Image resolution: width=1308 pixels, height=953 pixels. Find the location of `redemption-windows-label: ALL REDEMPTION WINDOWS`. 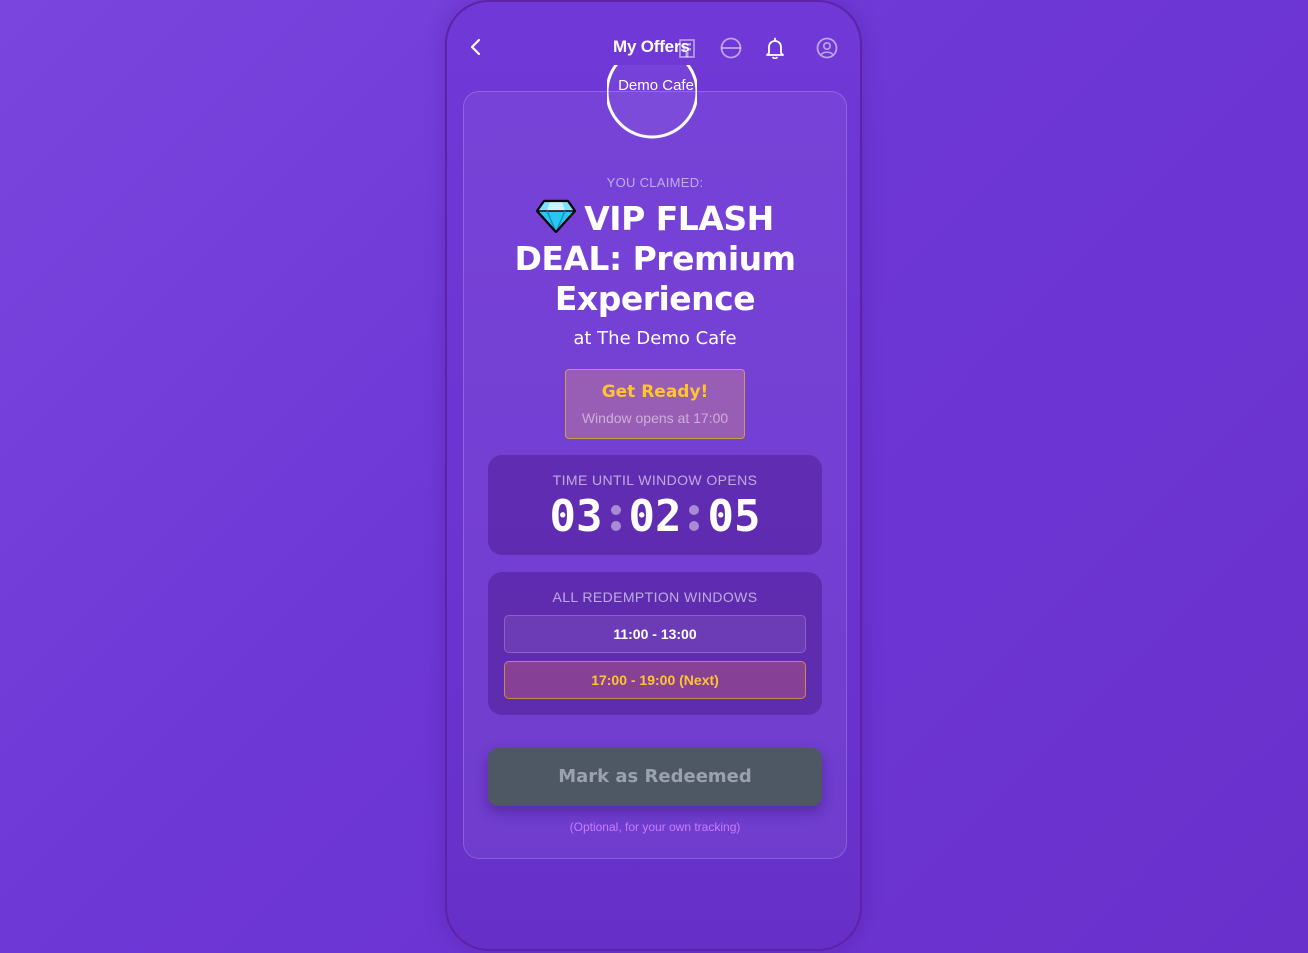

redemption-windows-label: ALL REDEMPTION WINDOWS is located at coordinates (655, 597).